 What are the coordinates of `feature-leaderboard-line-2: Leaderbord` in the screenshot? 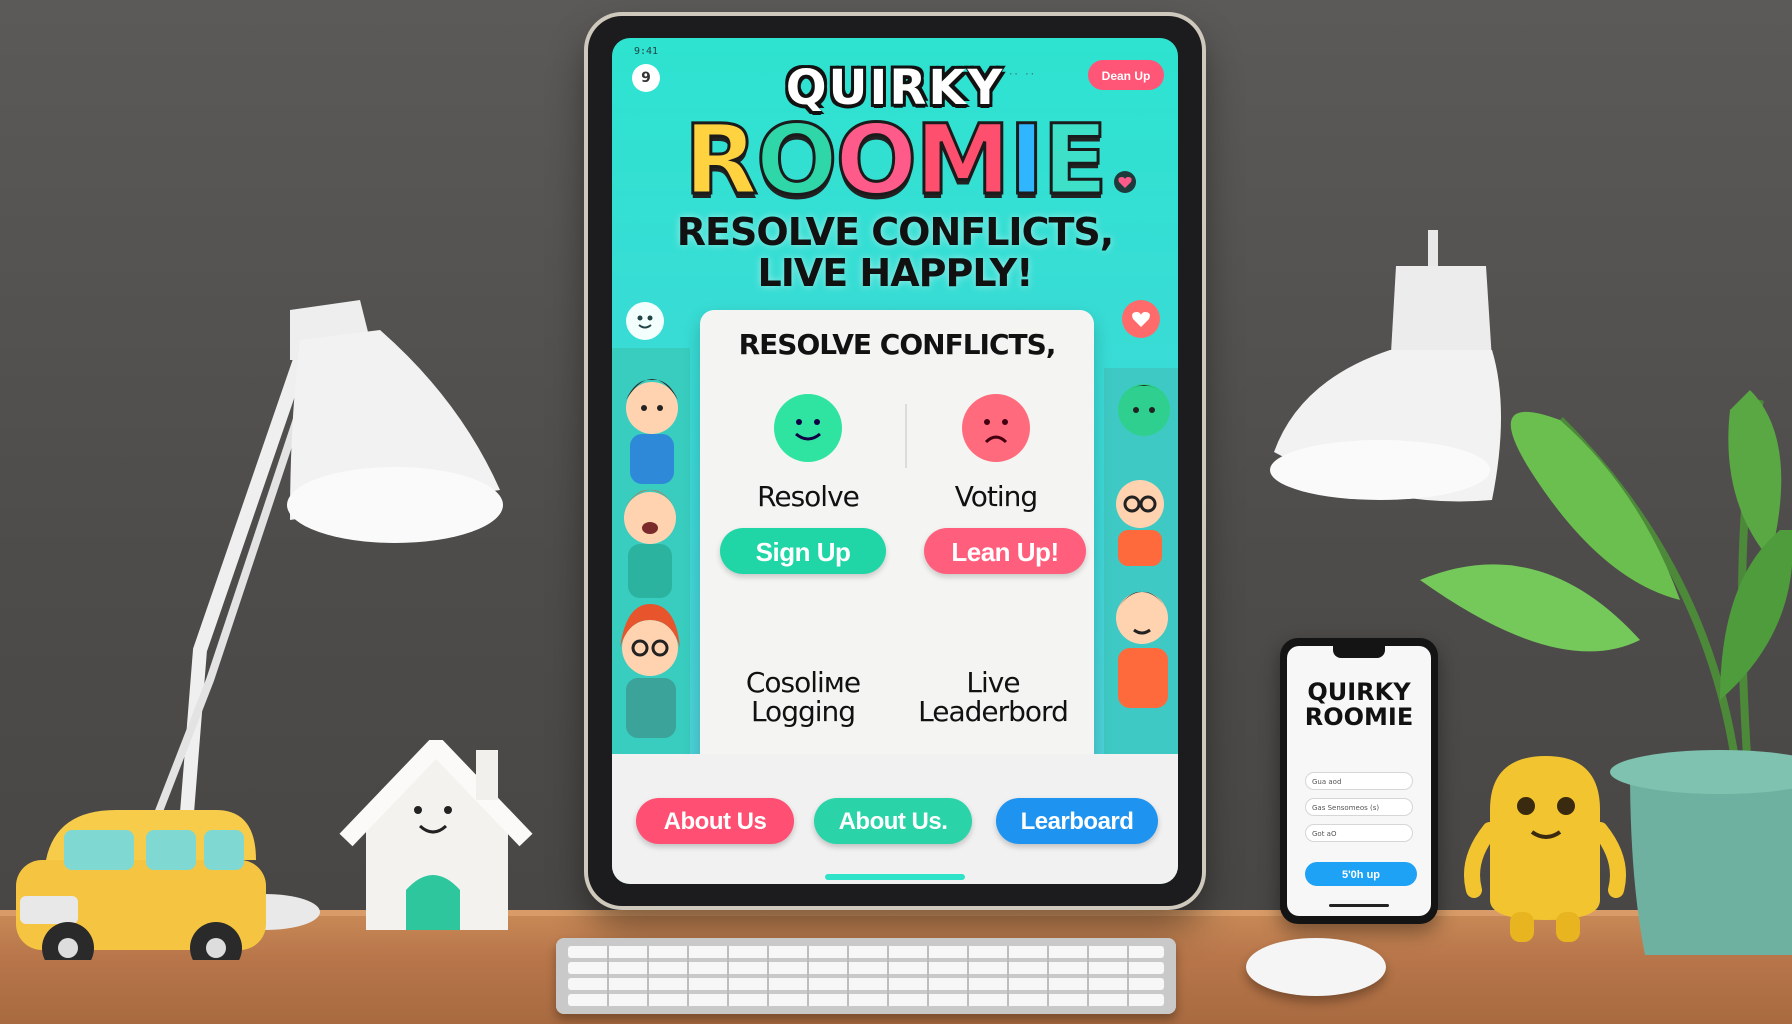 It's located at (993, 712).